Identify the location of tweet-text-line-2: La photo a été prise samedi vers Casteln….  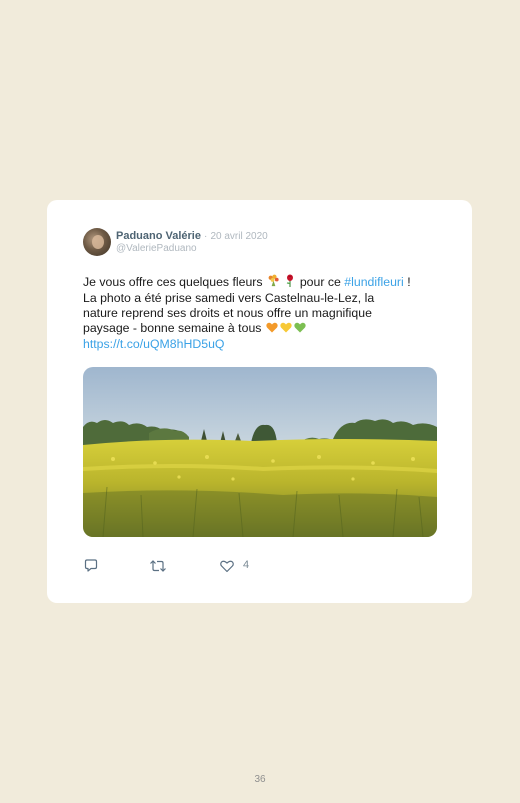
(229, 298).